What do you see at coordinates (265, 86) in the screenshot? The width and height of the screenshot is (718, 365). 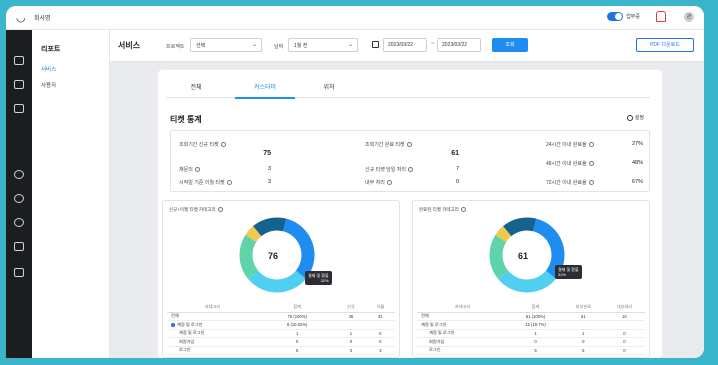 I see `tab-customer: 커스터머` at bounding box center [265, 86].